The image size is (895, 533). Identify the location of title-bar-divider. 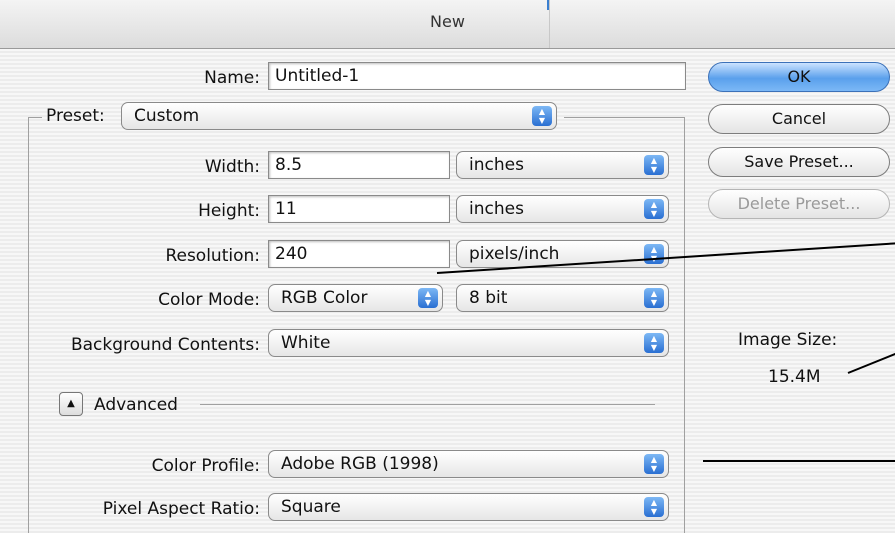
(549, 24).